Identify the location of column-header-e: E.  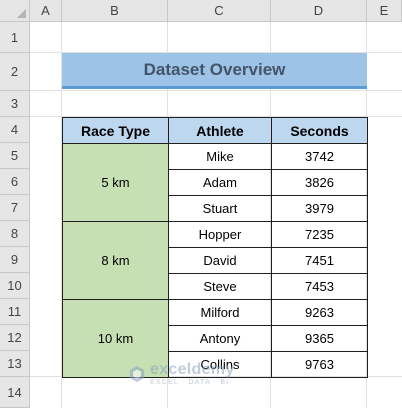
(384, 11).